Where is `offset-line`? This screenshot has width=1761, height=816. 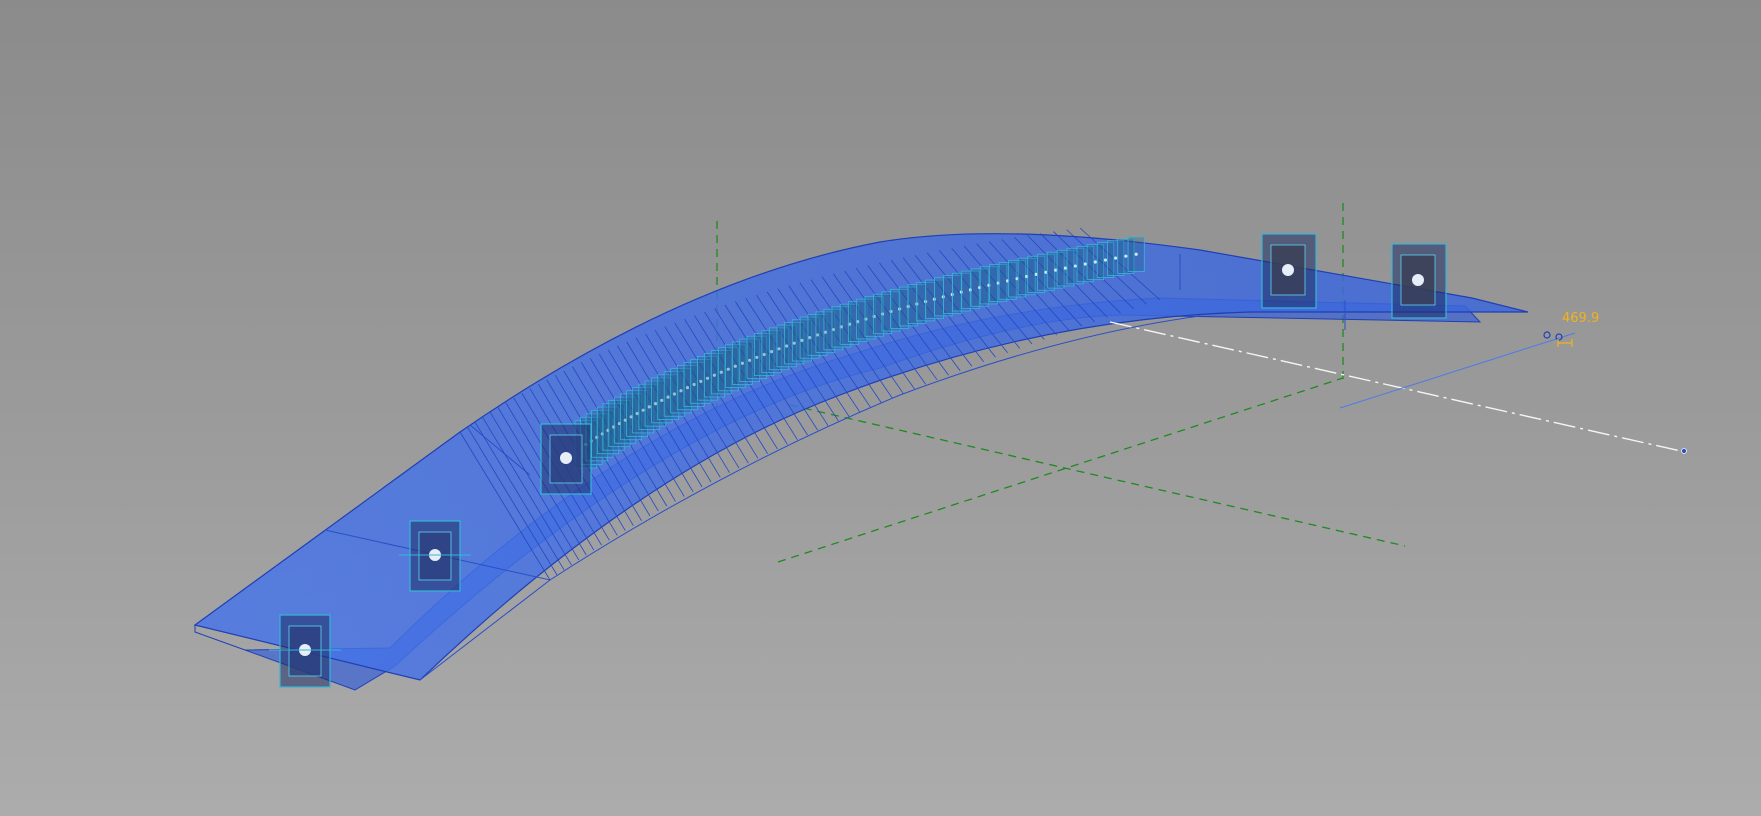
offset-line is located at coordinates (1457, 370).